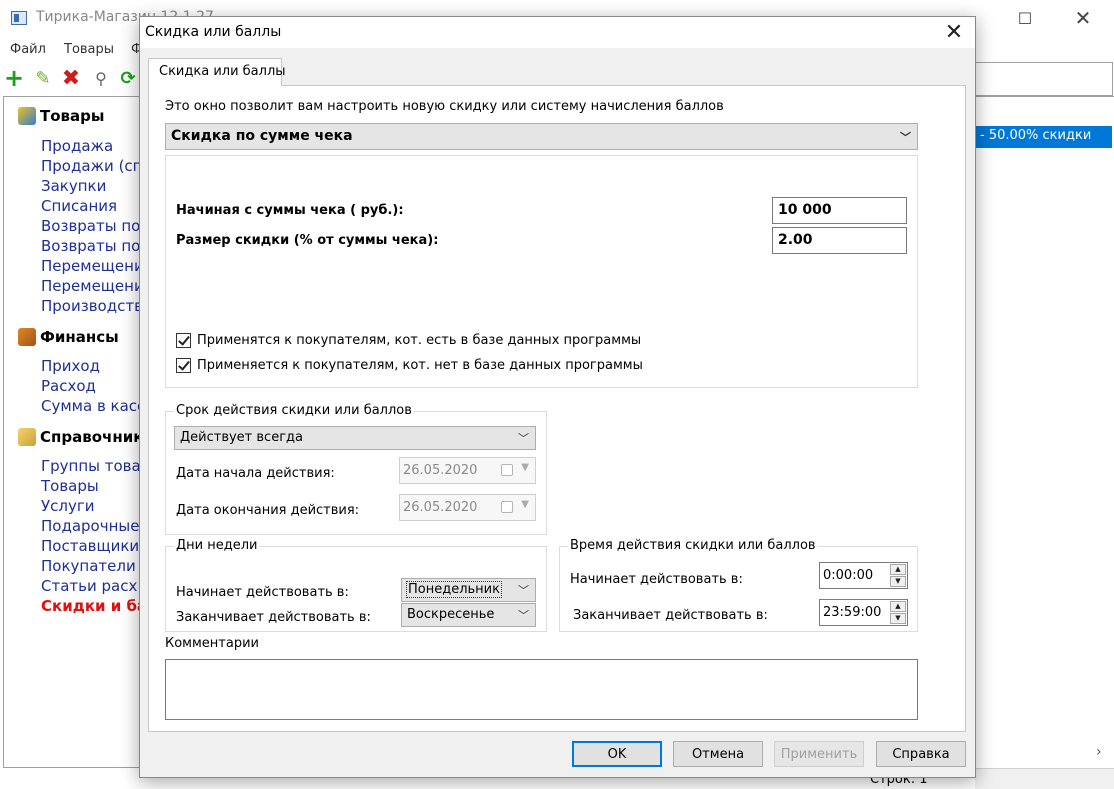 The image size is (1114, 789). Describe the element at coordinates (273, 617) in the screenshot. I see `weekday-end-label: Заканчивает действовать в:` at that location.